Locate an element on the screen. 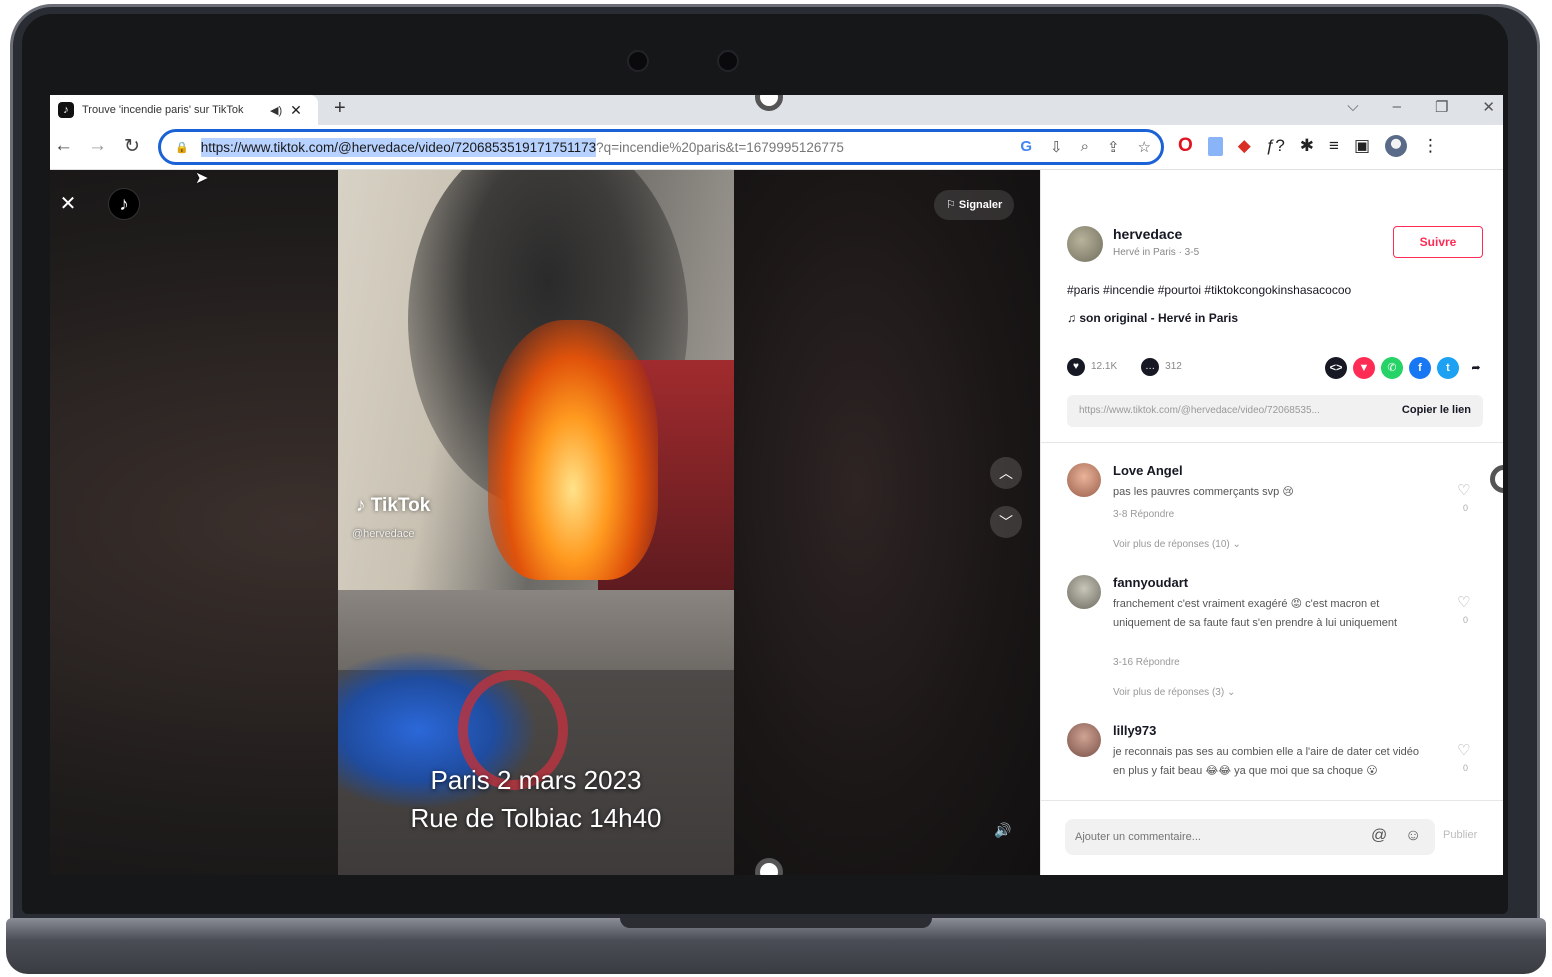 The height and width of the screenshot is (977, 1552). twitter-icon: t is located at coordinates (1448, 368).